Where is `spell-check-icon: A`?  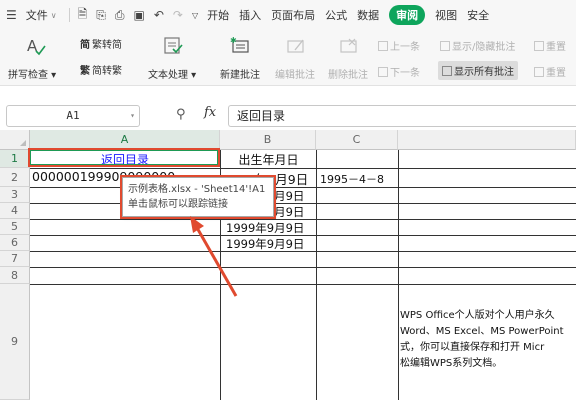 spell-check-icon: A is located at coordinates (35, 46).